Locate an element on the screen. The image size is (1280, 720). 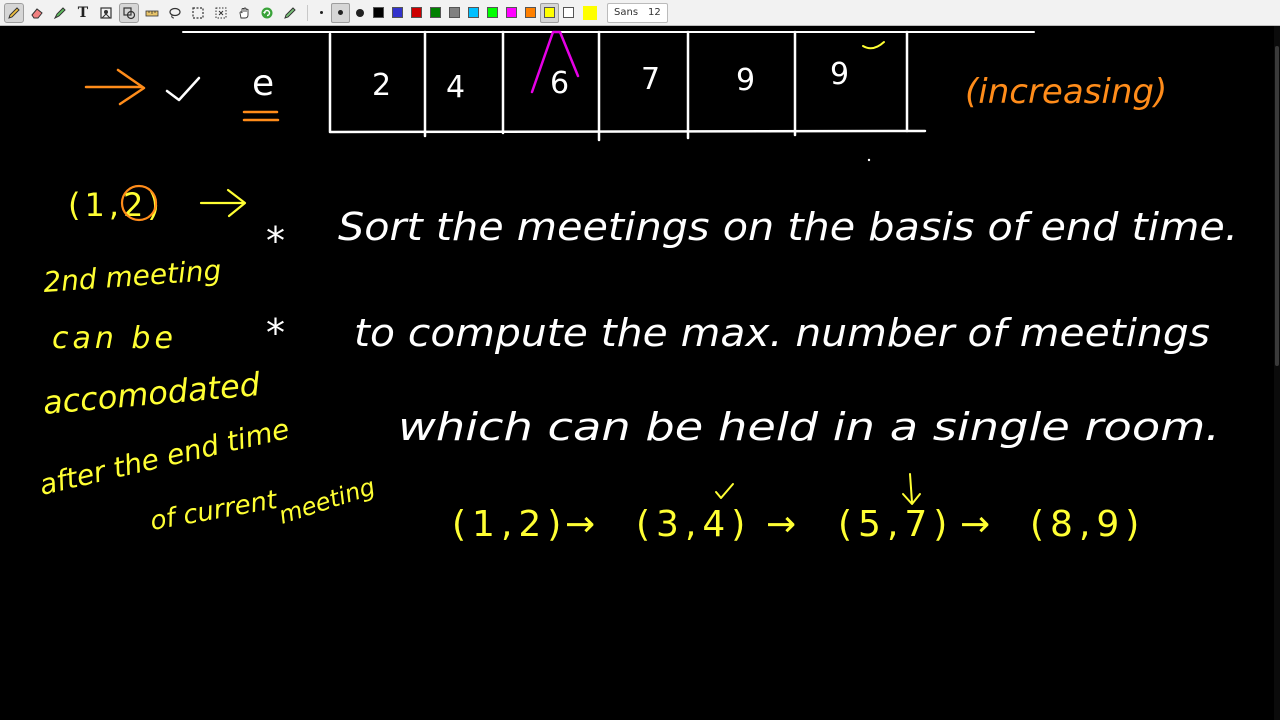
chain-arrow-2: → is located at coordinates (975, 524).